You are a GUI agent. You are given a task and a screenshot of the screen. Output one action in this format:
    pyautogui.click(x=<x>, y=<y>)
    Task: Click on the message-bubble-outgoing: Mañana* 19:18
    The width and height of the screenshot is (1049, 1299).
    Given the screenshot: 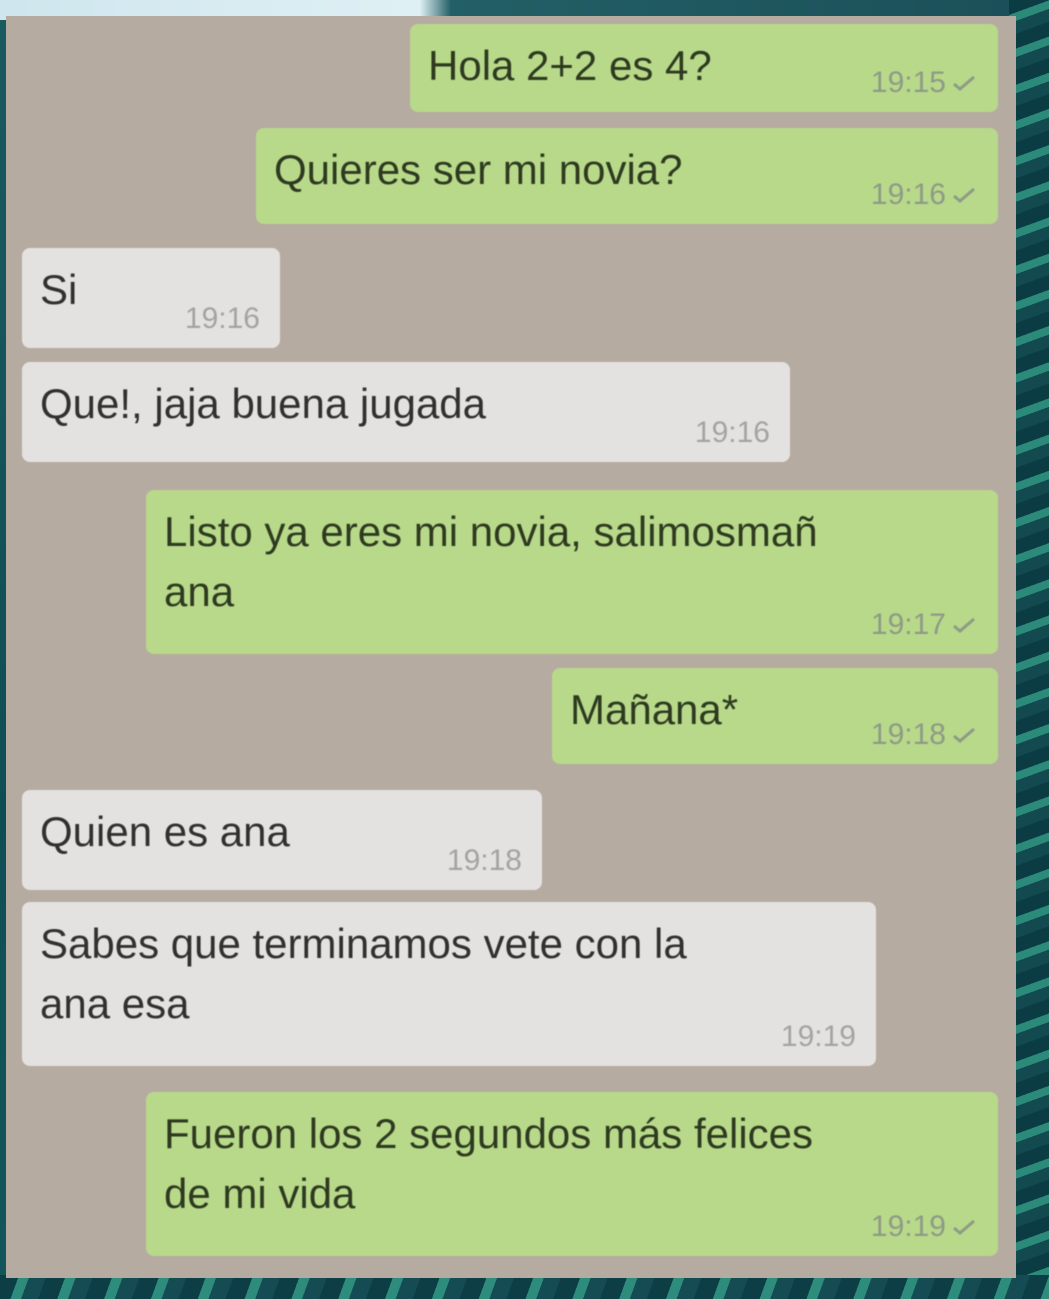 What is the action you would take?
    pyautogui.click(x=775, y=716)
    